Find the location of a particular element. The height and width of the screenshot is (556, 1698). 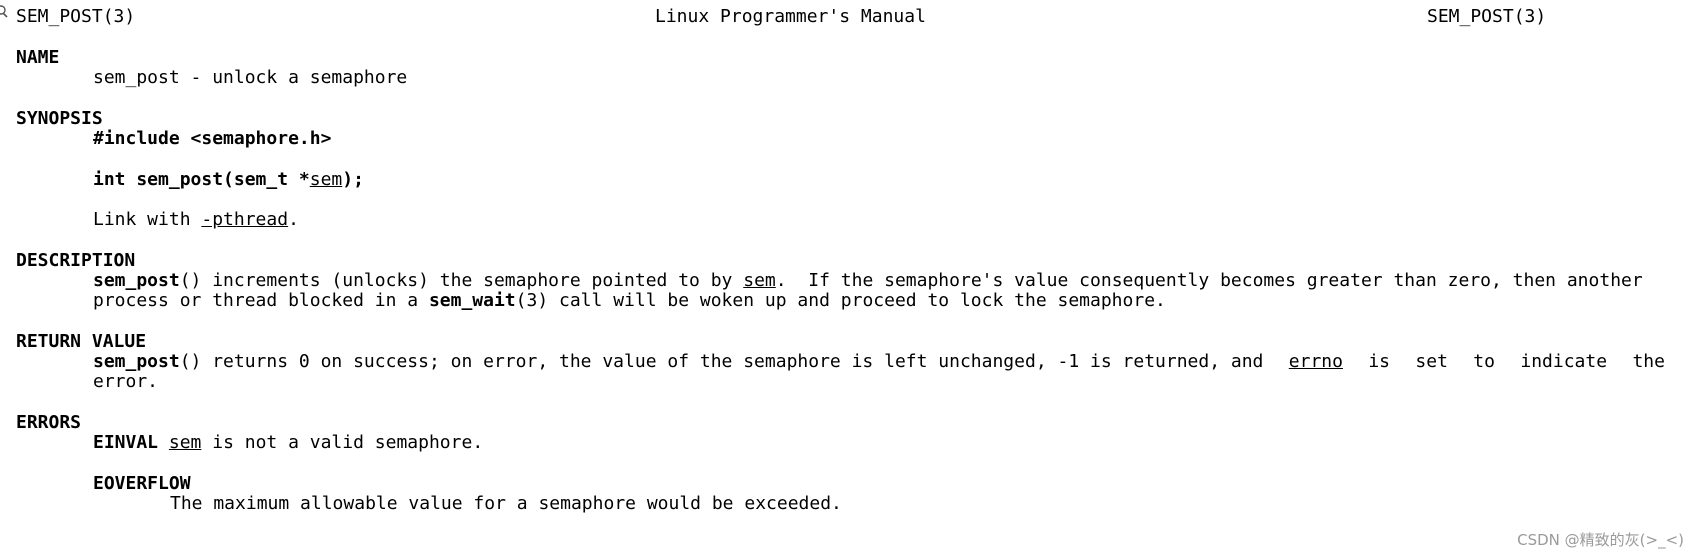

return-func: sem_post is located at coordinates (136, 361).